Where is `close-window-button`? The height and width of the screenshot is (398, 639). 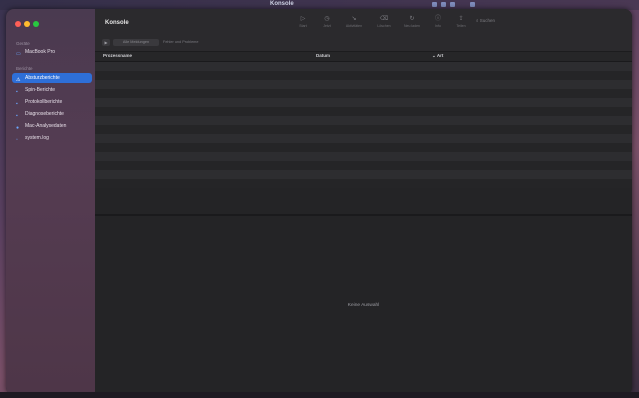 close-window-button is located at coordinates (18, 24).